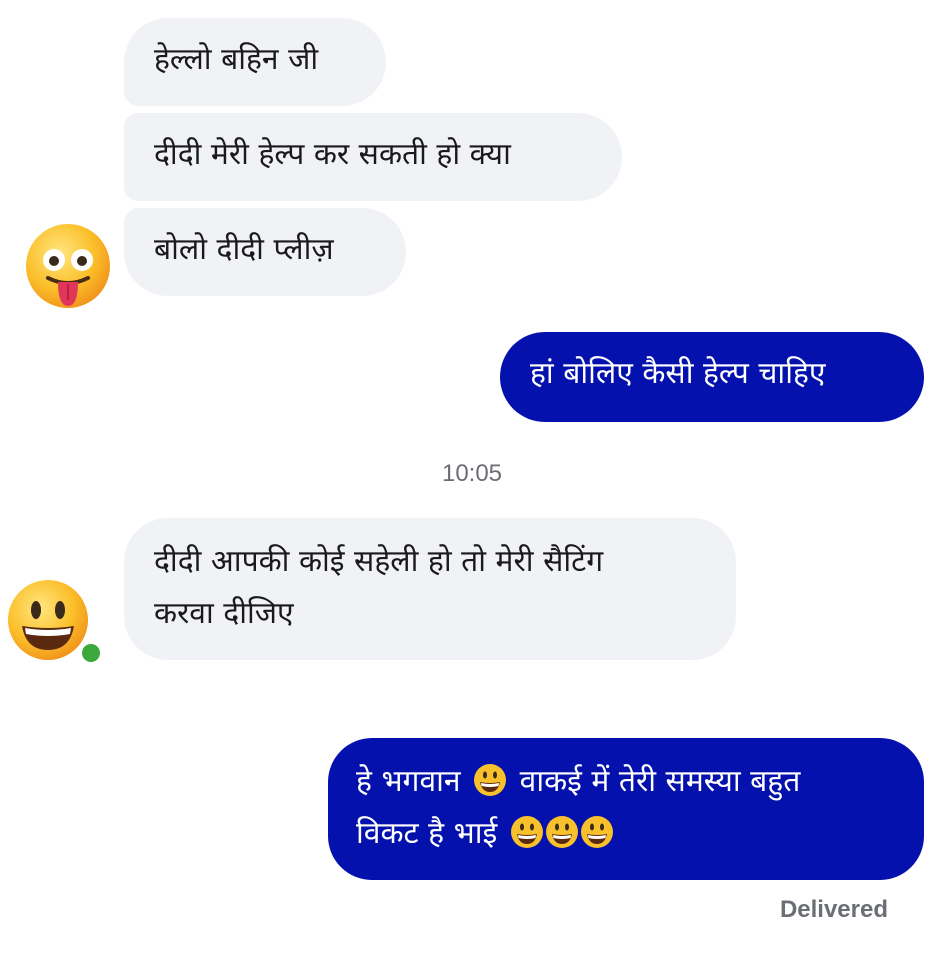 Image resolution: width=944 pixels, height=965 pixels. I want to click on delivery-status: Delivered, so click(833, 909).